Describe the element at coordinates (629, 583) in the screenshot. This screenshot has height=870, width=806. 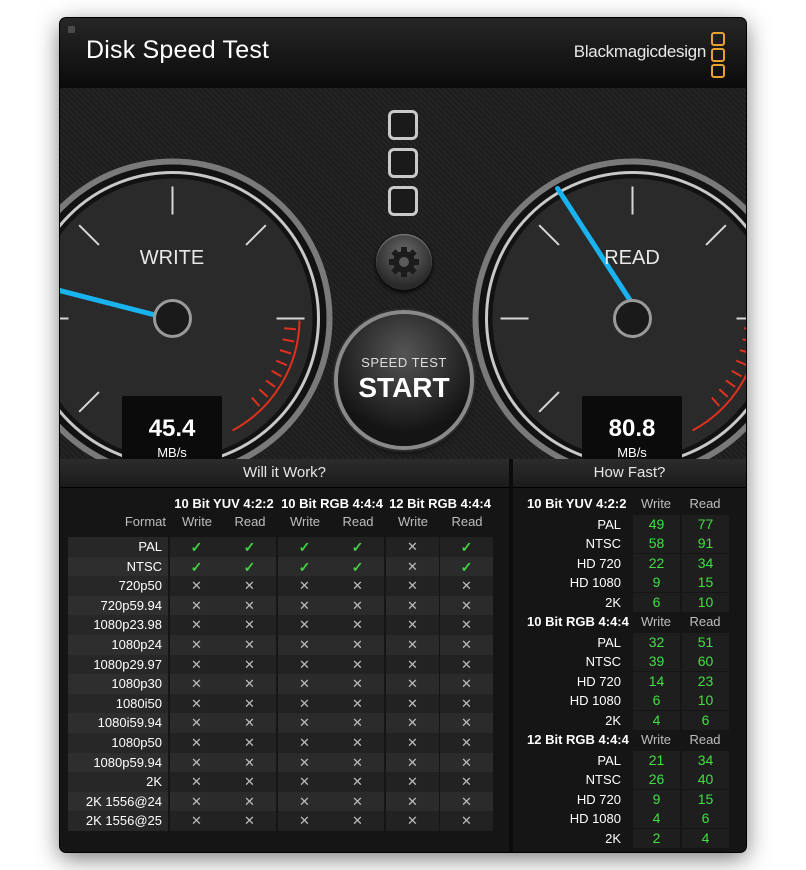
I see `how-fast-row: HD 1080 9 15` at that location.